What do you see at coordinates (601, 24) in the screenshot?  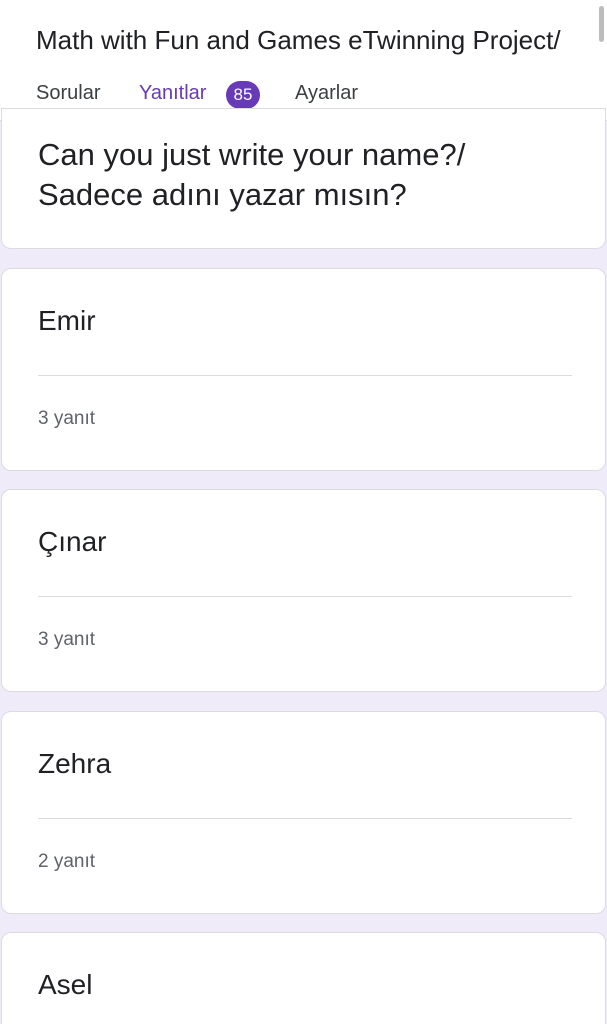 I see `scrollbar-thumb` at bounding box center [601, 24].